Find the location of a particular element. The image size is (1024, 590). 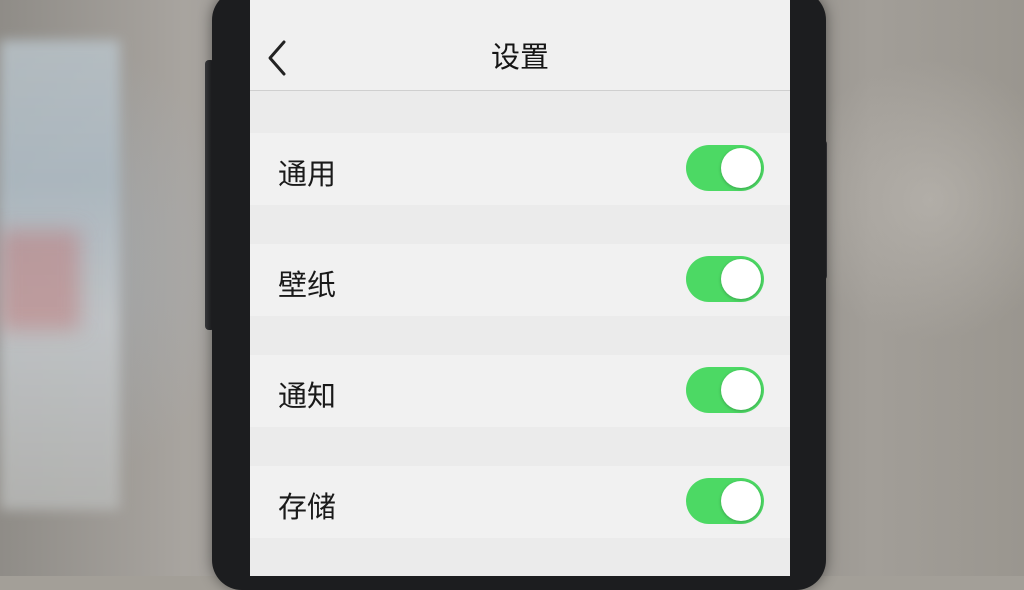

settings-row-general: 通用 is located at coordinates (520, 169).